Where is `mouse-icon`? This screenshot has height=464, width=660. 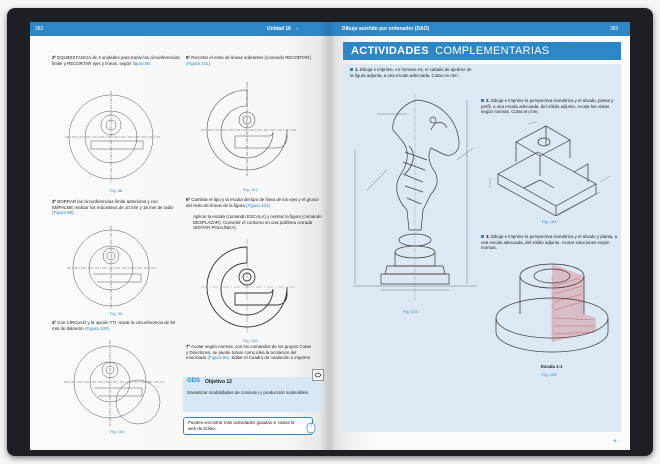
mouse-icon is located at coordinates (311, 428).